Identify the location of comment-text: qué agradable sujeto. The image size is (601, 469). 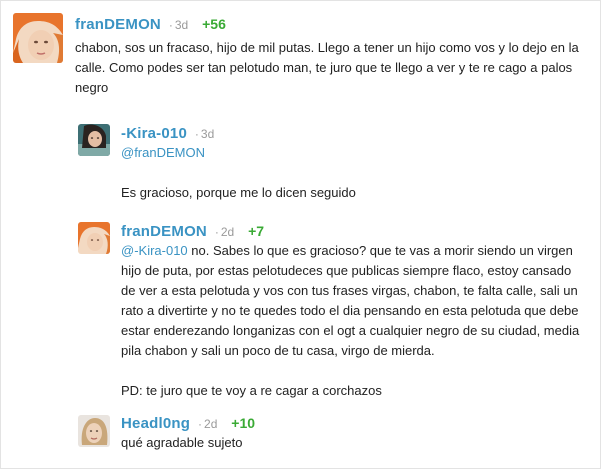
(182, 442).